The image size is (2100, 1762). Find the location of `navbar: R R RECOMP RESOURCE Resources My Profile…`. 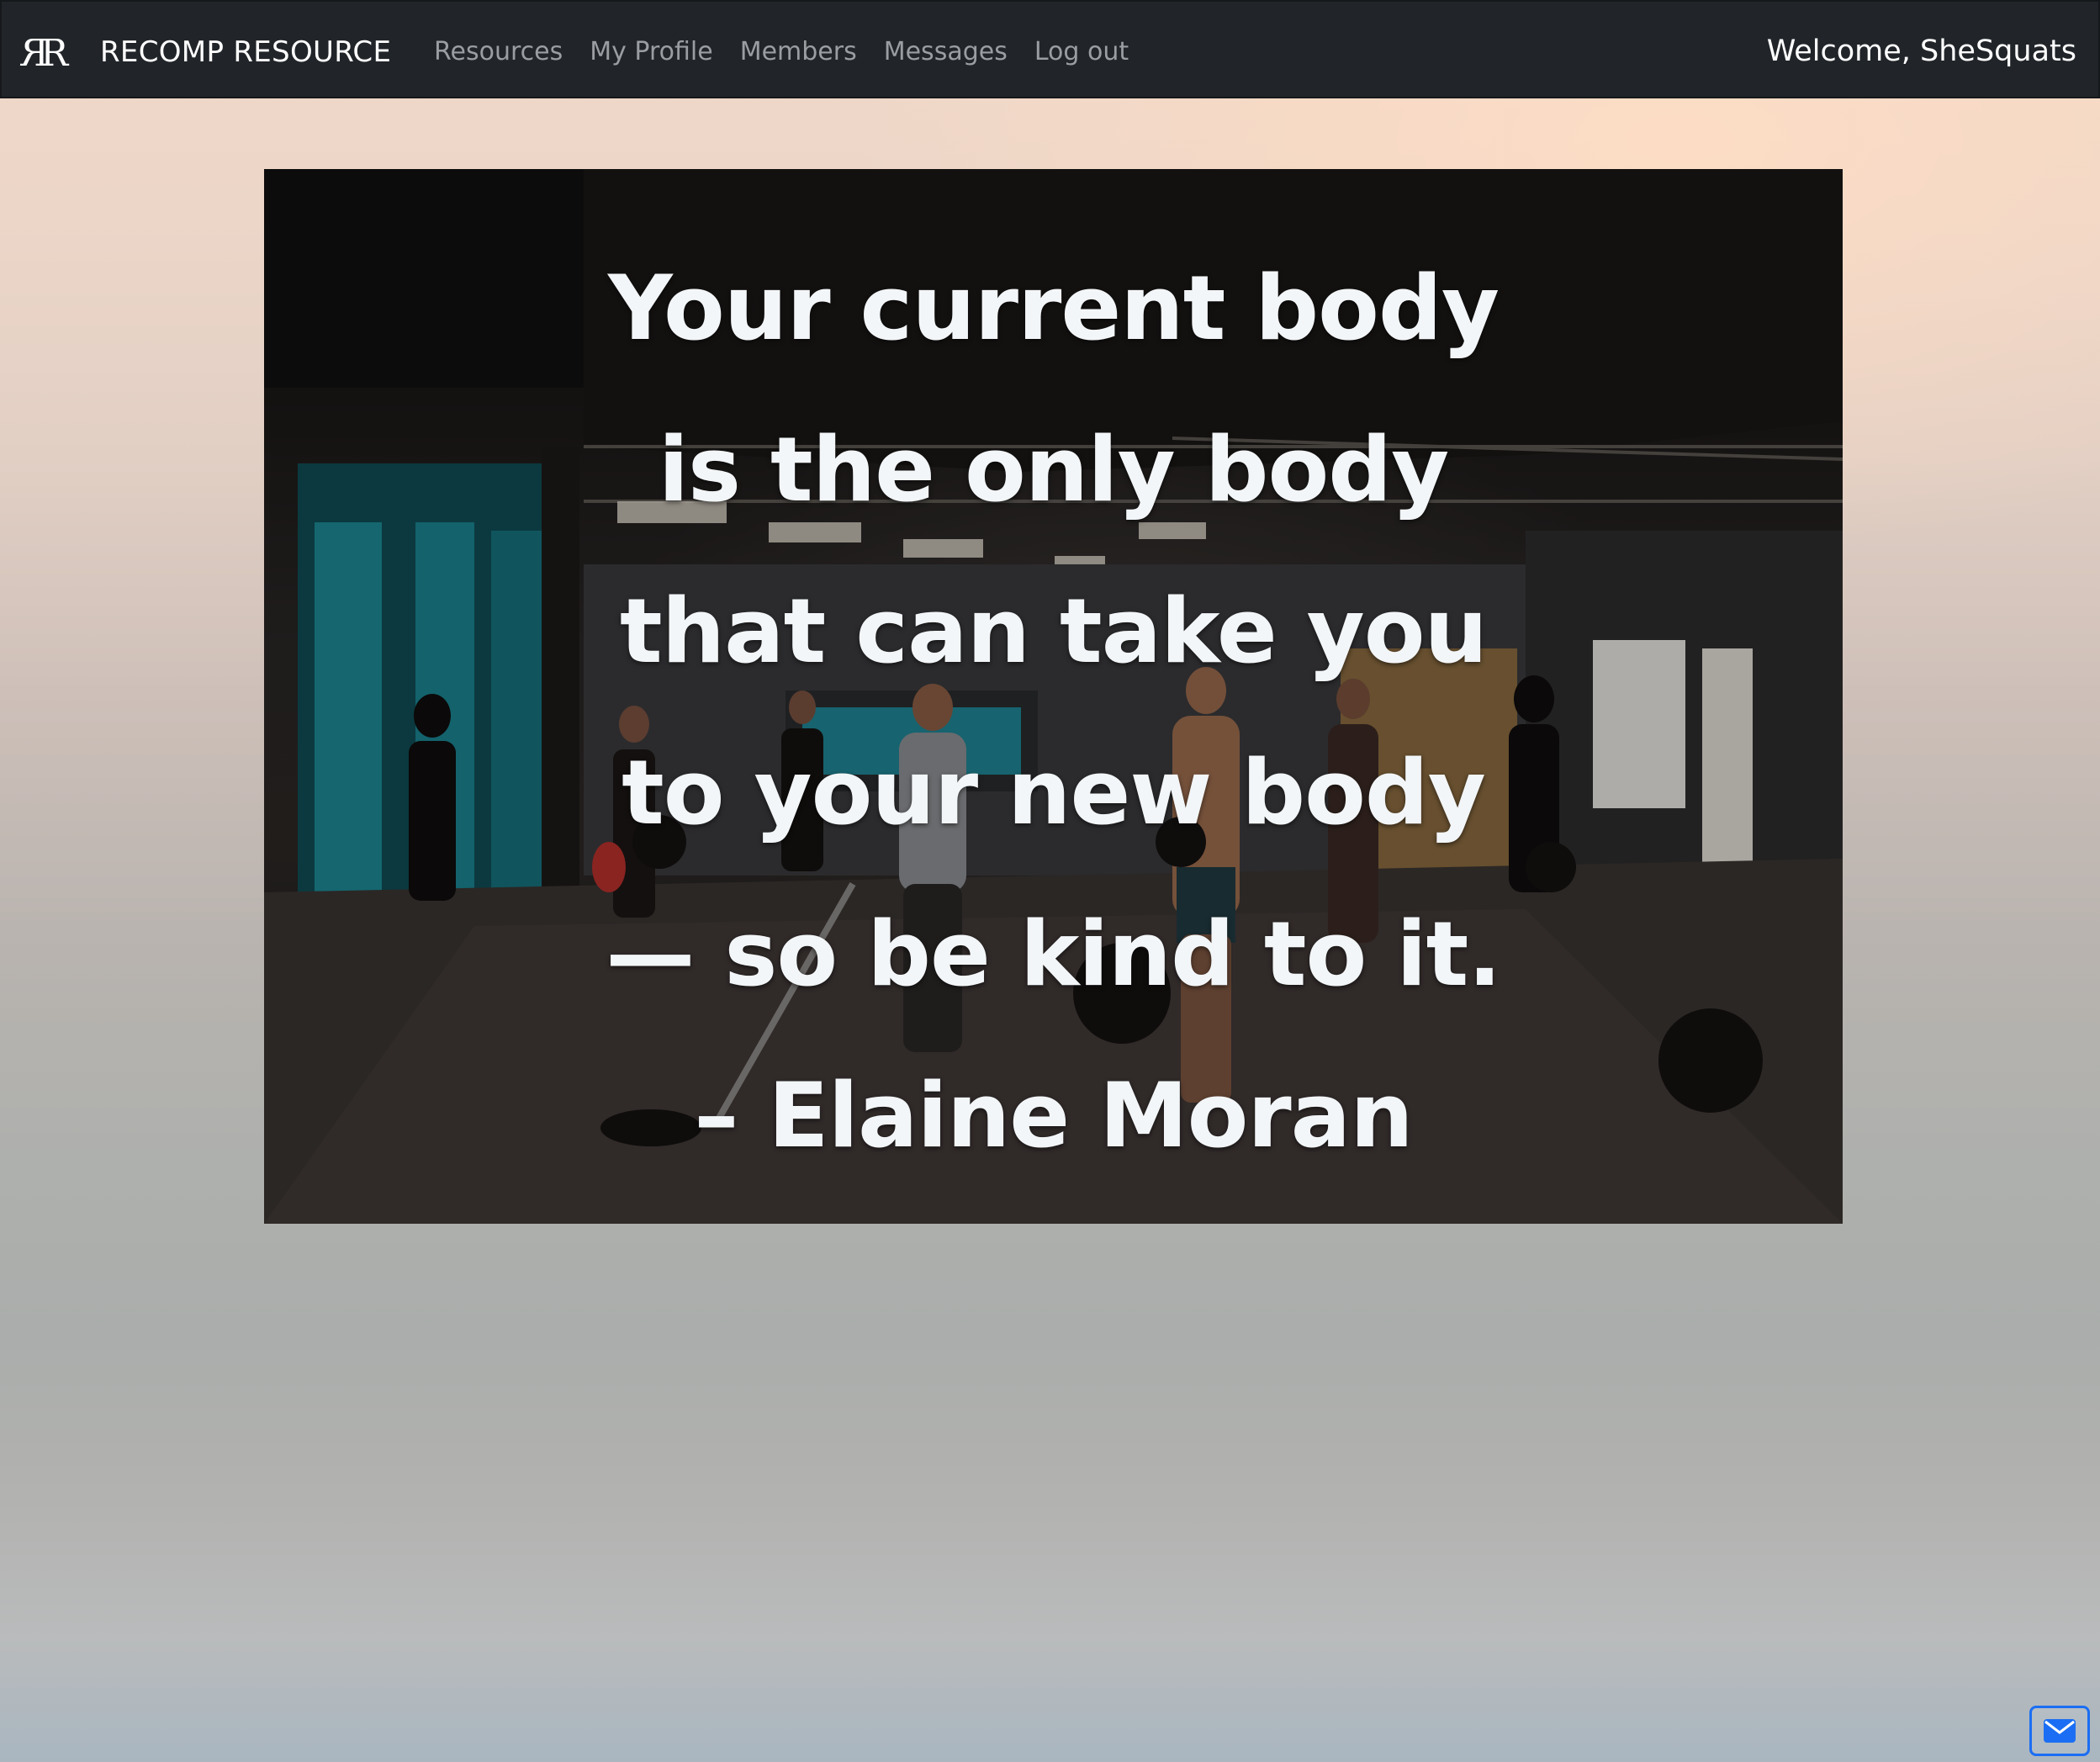

navbar: R R RECOMP RESOURCE Resources My Profile… is located at coordinates (1050, 49).